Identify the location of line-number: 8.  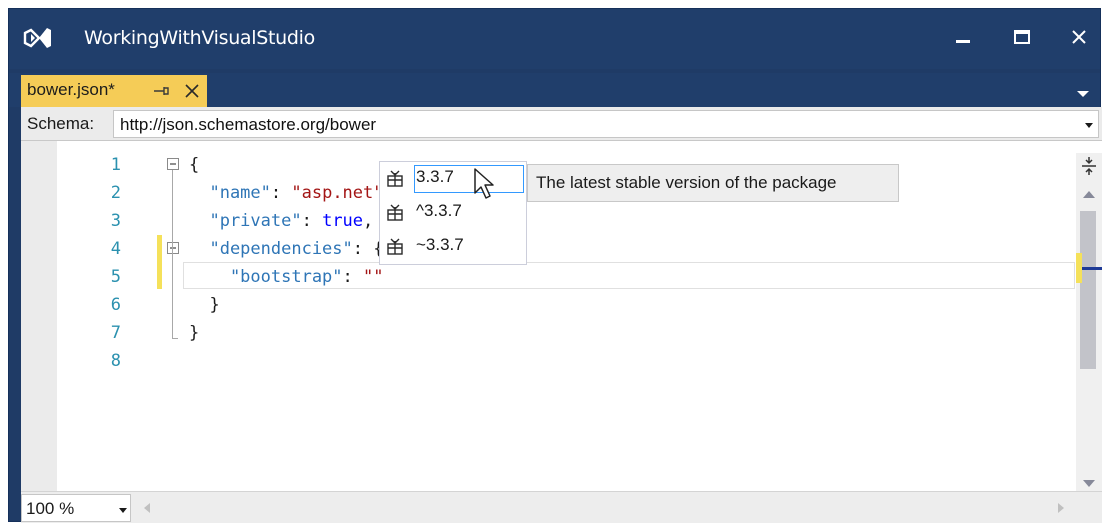
(115, 361).